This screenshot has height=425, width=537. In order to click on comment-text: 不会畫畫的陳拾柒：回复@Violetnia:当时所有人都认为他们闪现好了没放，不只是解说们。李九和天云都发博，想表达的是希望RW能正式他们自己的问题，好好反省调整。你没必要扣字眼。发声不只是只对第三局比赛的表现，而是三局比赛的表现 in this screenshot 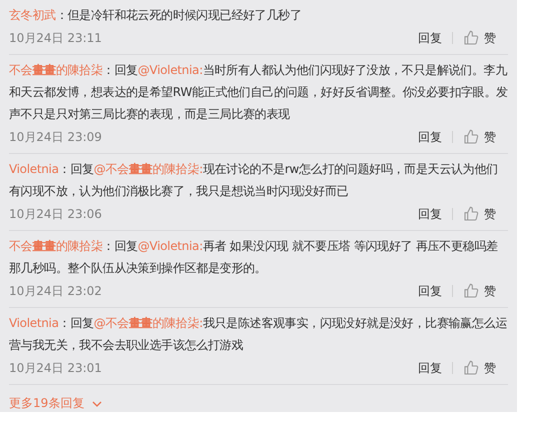, I will do `click(259, 92)`.